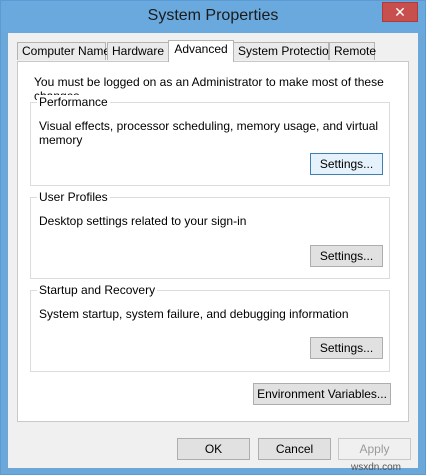  What do you see at coordinates (352, 51) in the screenshot?
I see `tab-remote: Remote` at bounding box center [352, 51].